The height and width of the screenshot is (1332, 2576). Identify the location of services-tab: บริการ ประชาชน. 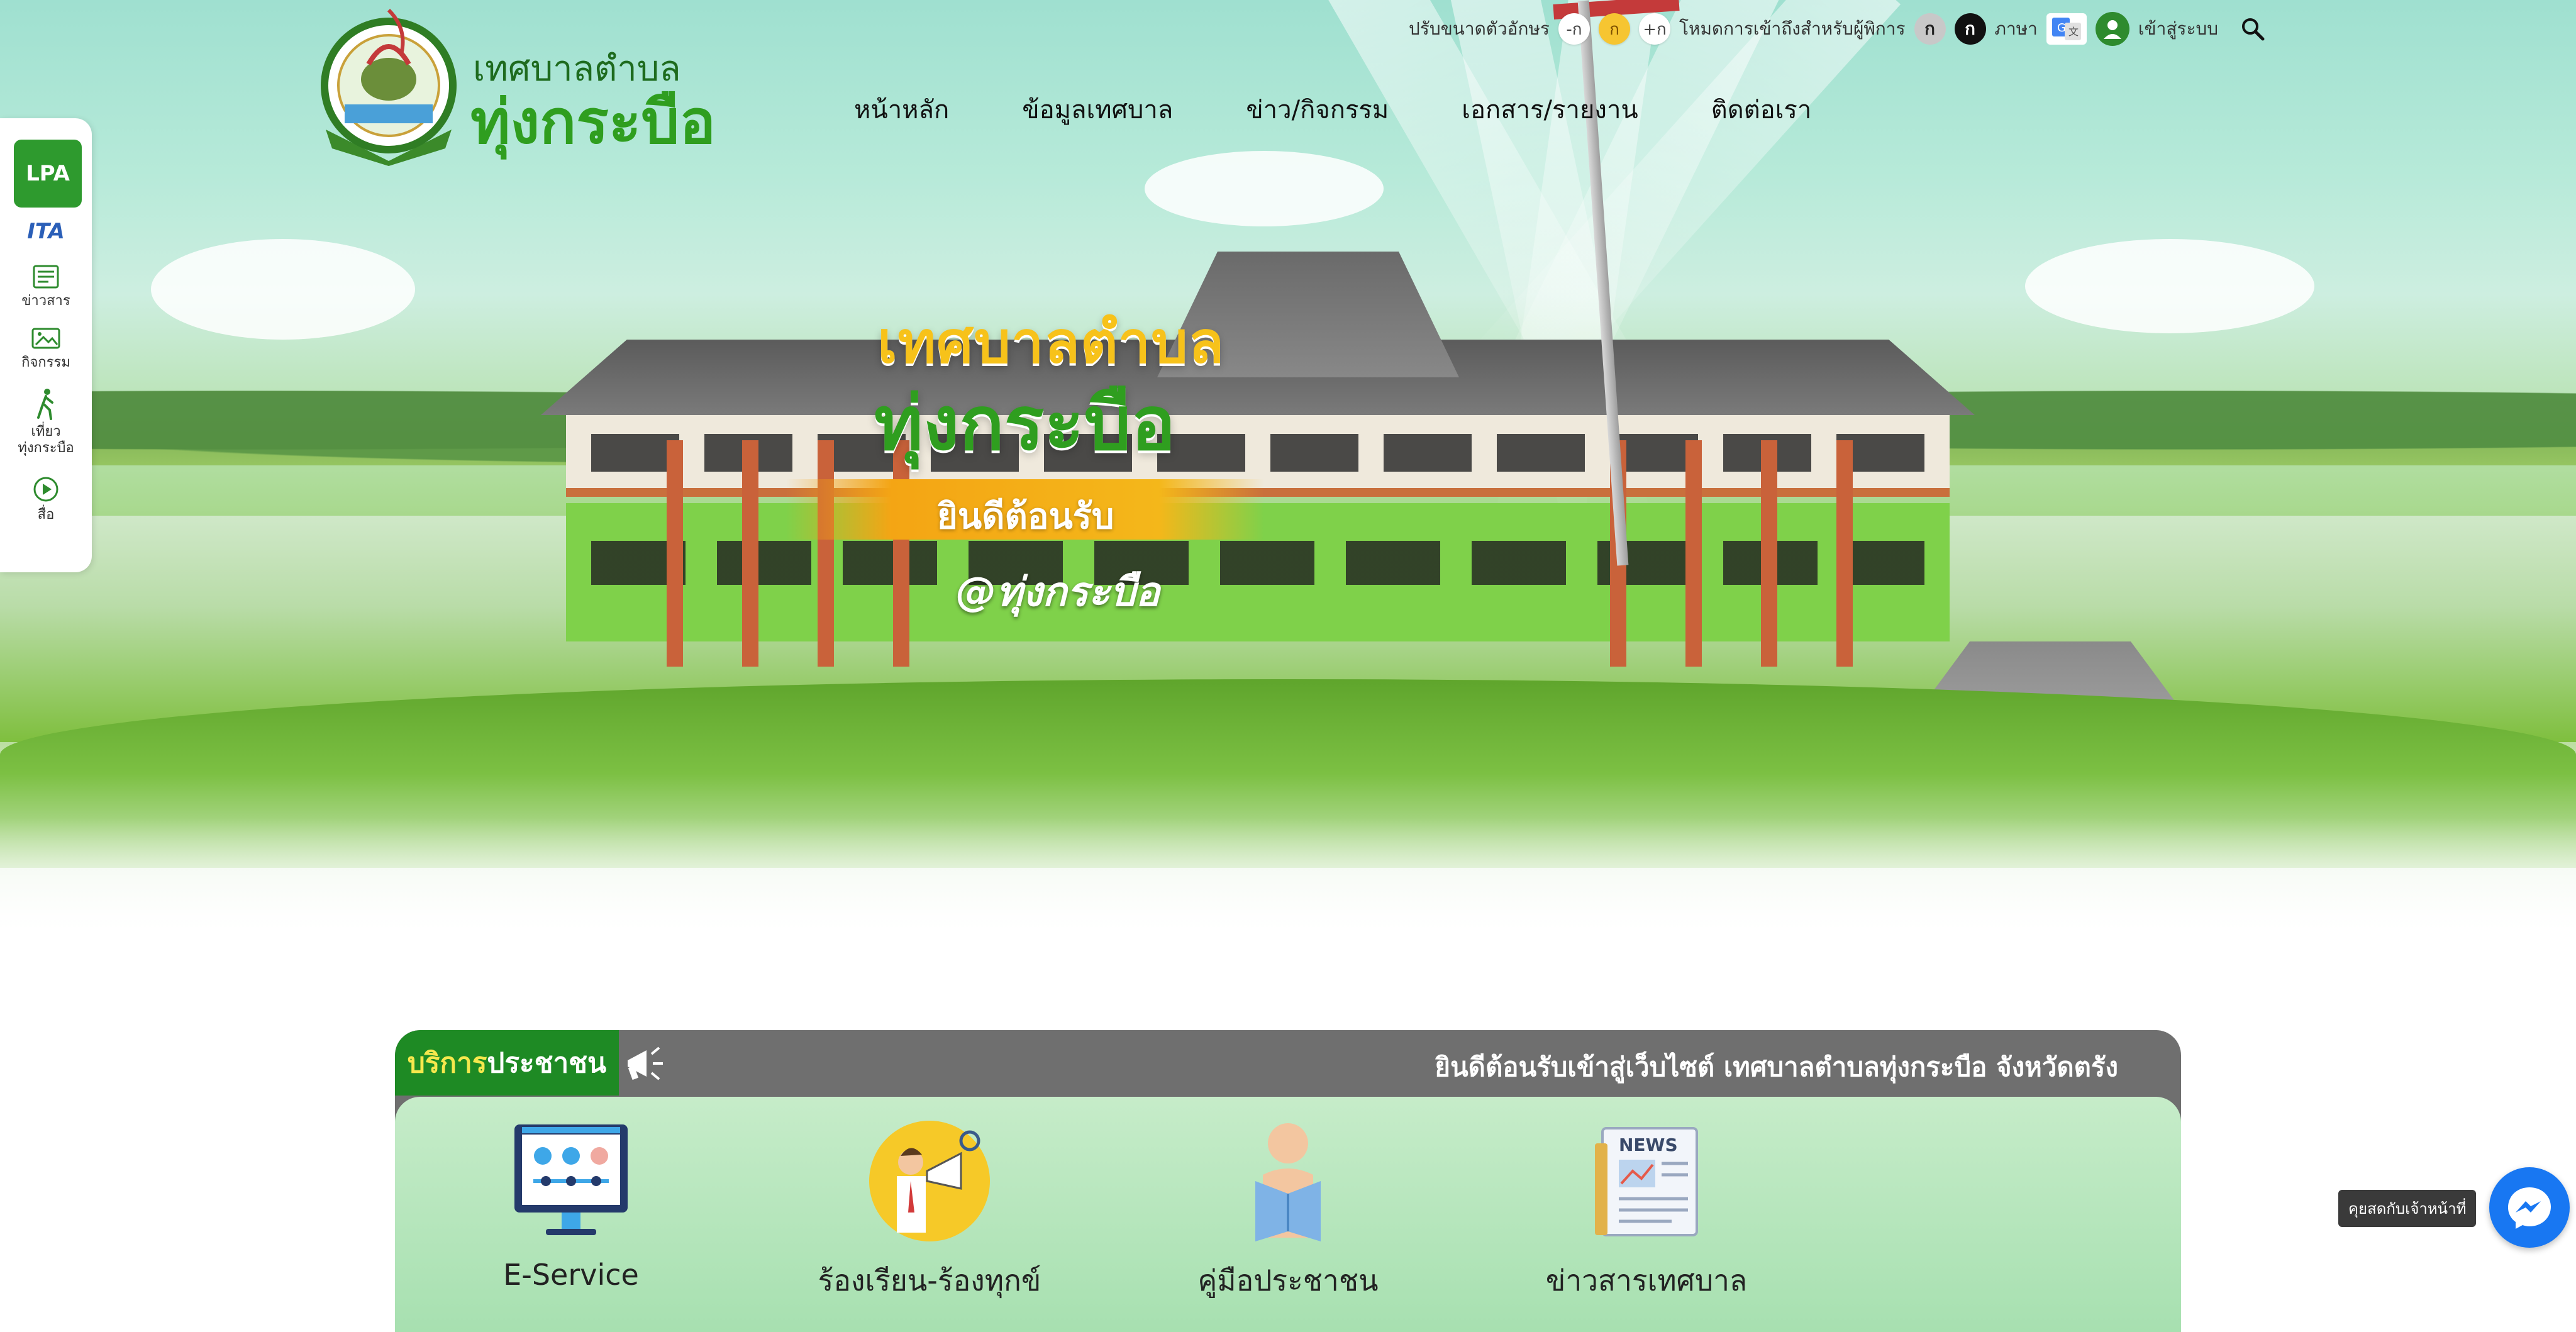
(507, 1063).